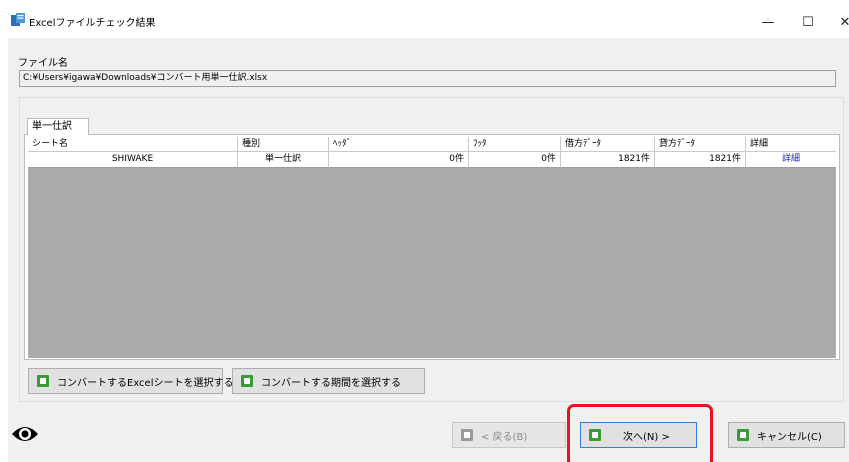  What do you see at coordinates (789, 437) in the screenshot?
I see `cancel-label: キャンセル(C)` at bounding box center [789, 437].